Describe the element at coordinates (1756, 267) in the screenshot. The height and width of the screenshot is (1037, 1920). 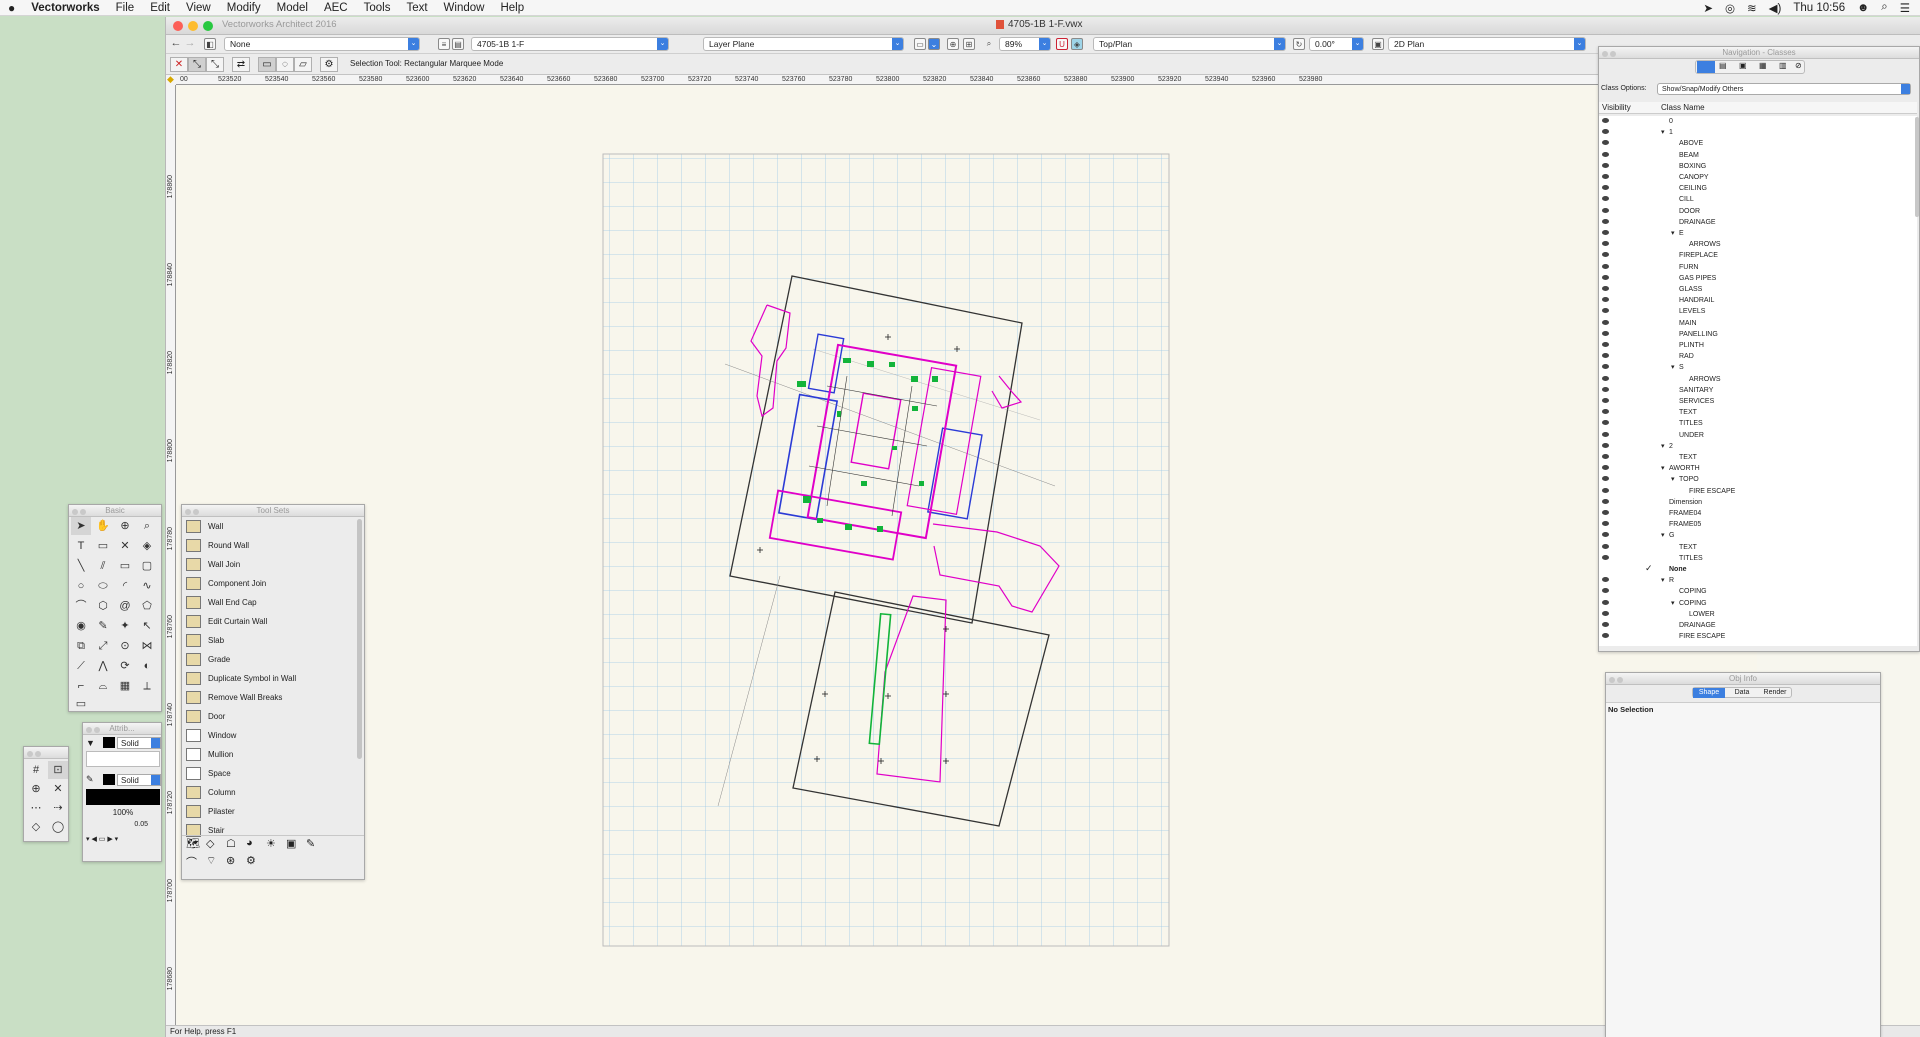
I see `class-row: FURN` at that location.